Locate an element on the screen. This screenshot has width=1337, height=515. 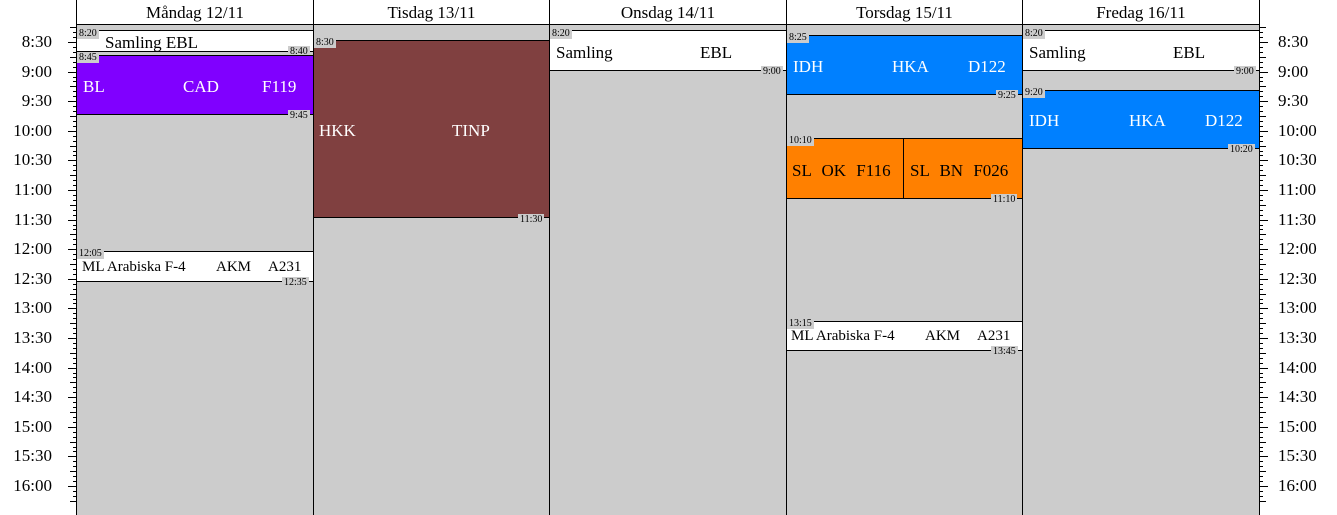
day-header-monday: Måndag 12/11 is located at coordinates (195, 12).